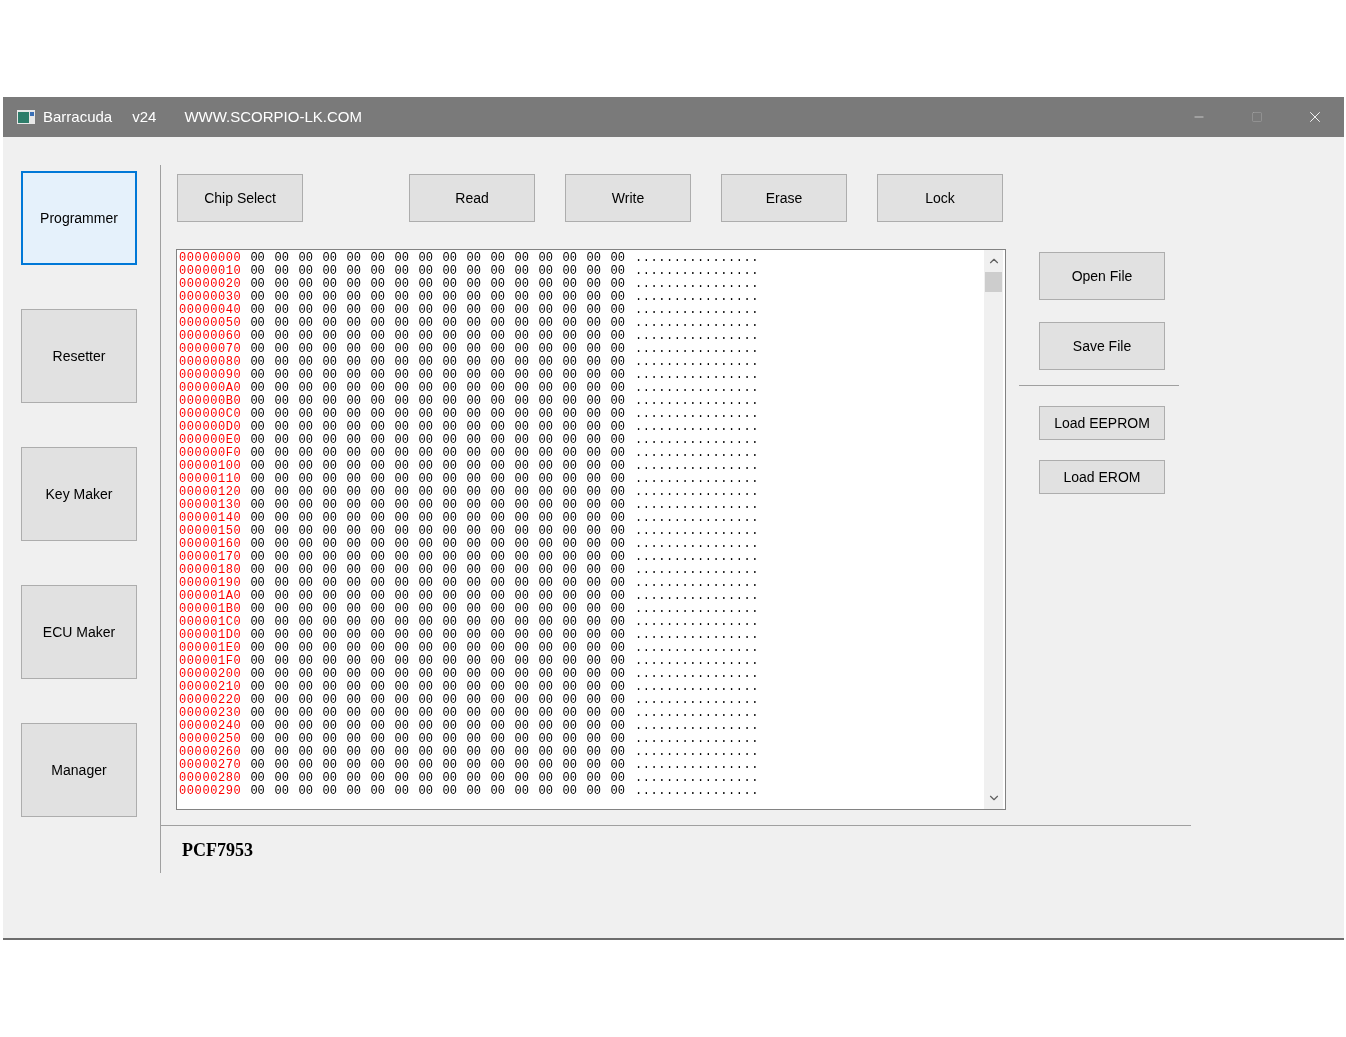 The image size is (1346, 1037). I want to click on load-button: Load EROM, so click(1102, 477).